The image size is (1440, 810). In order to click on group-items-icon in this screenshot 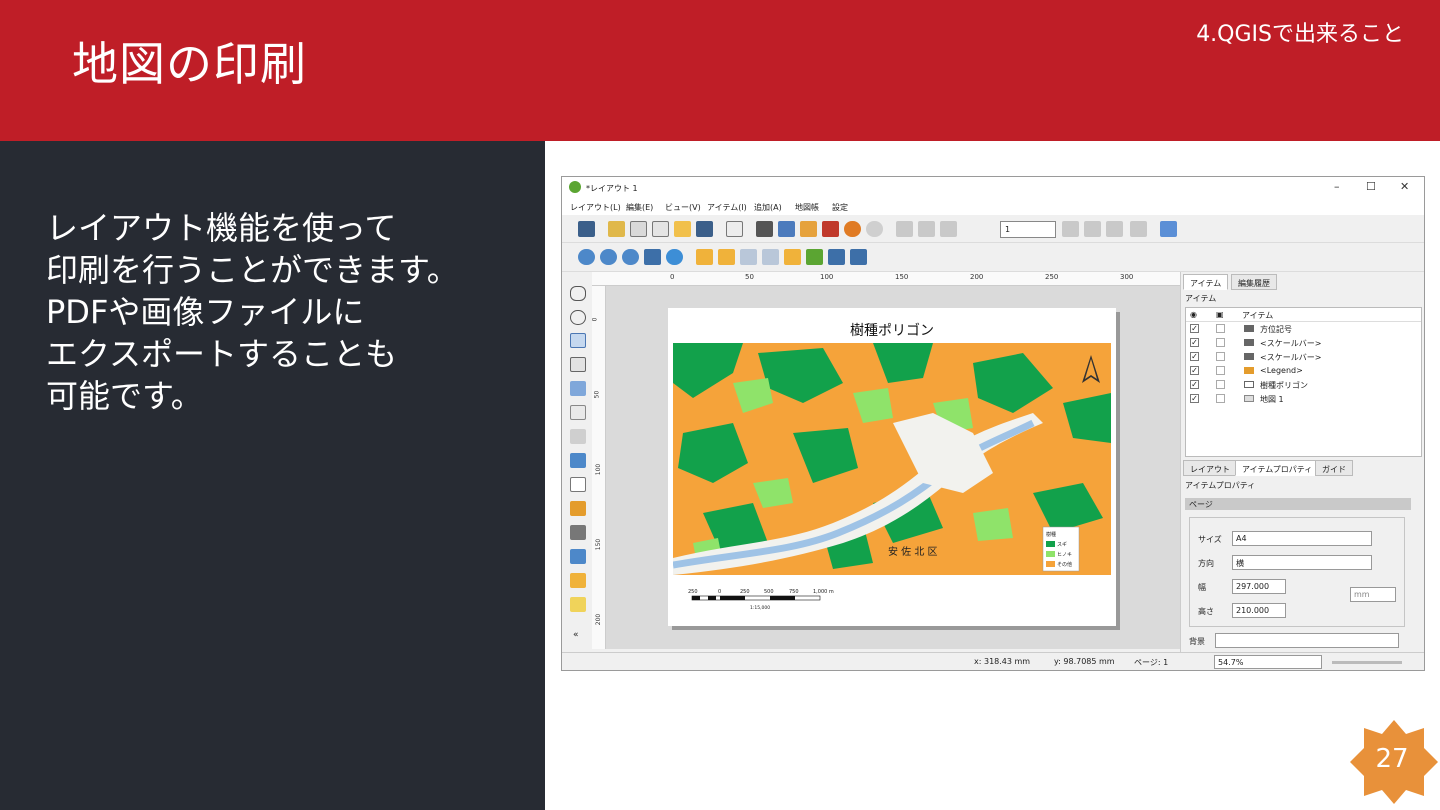, I will do `click(748, 257)`.